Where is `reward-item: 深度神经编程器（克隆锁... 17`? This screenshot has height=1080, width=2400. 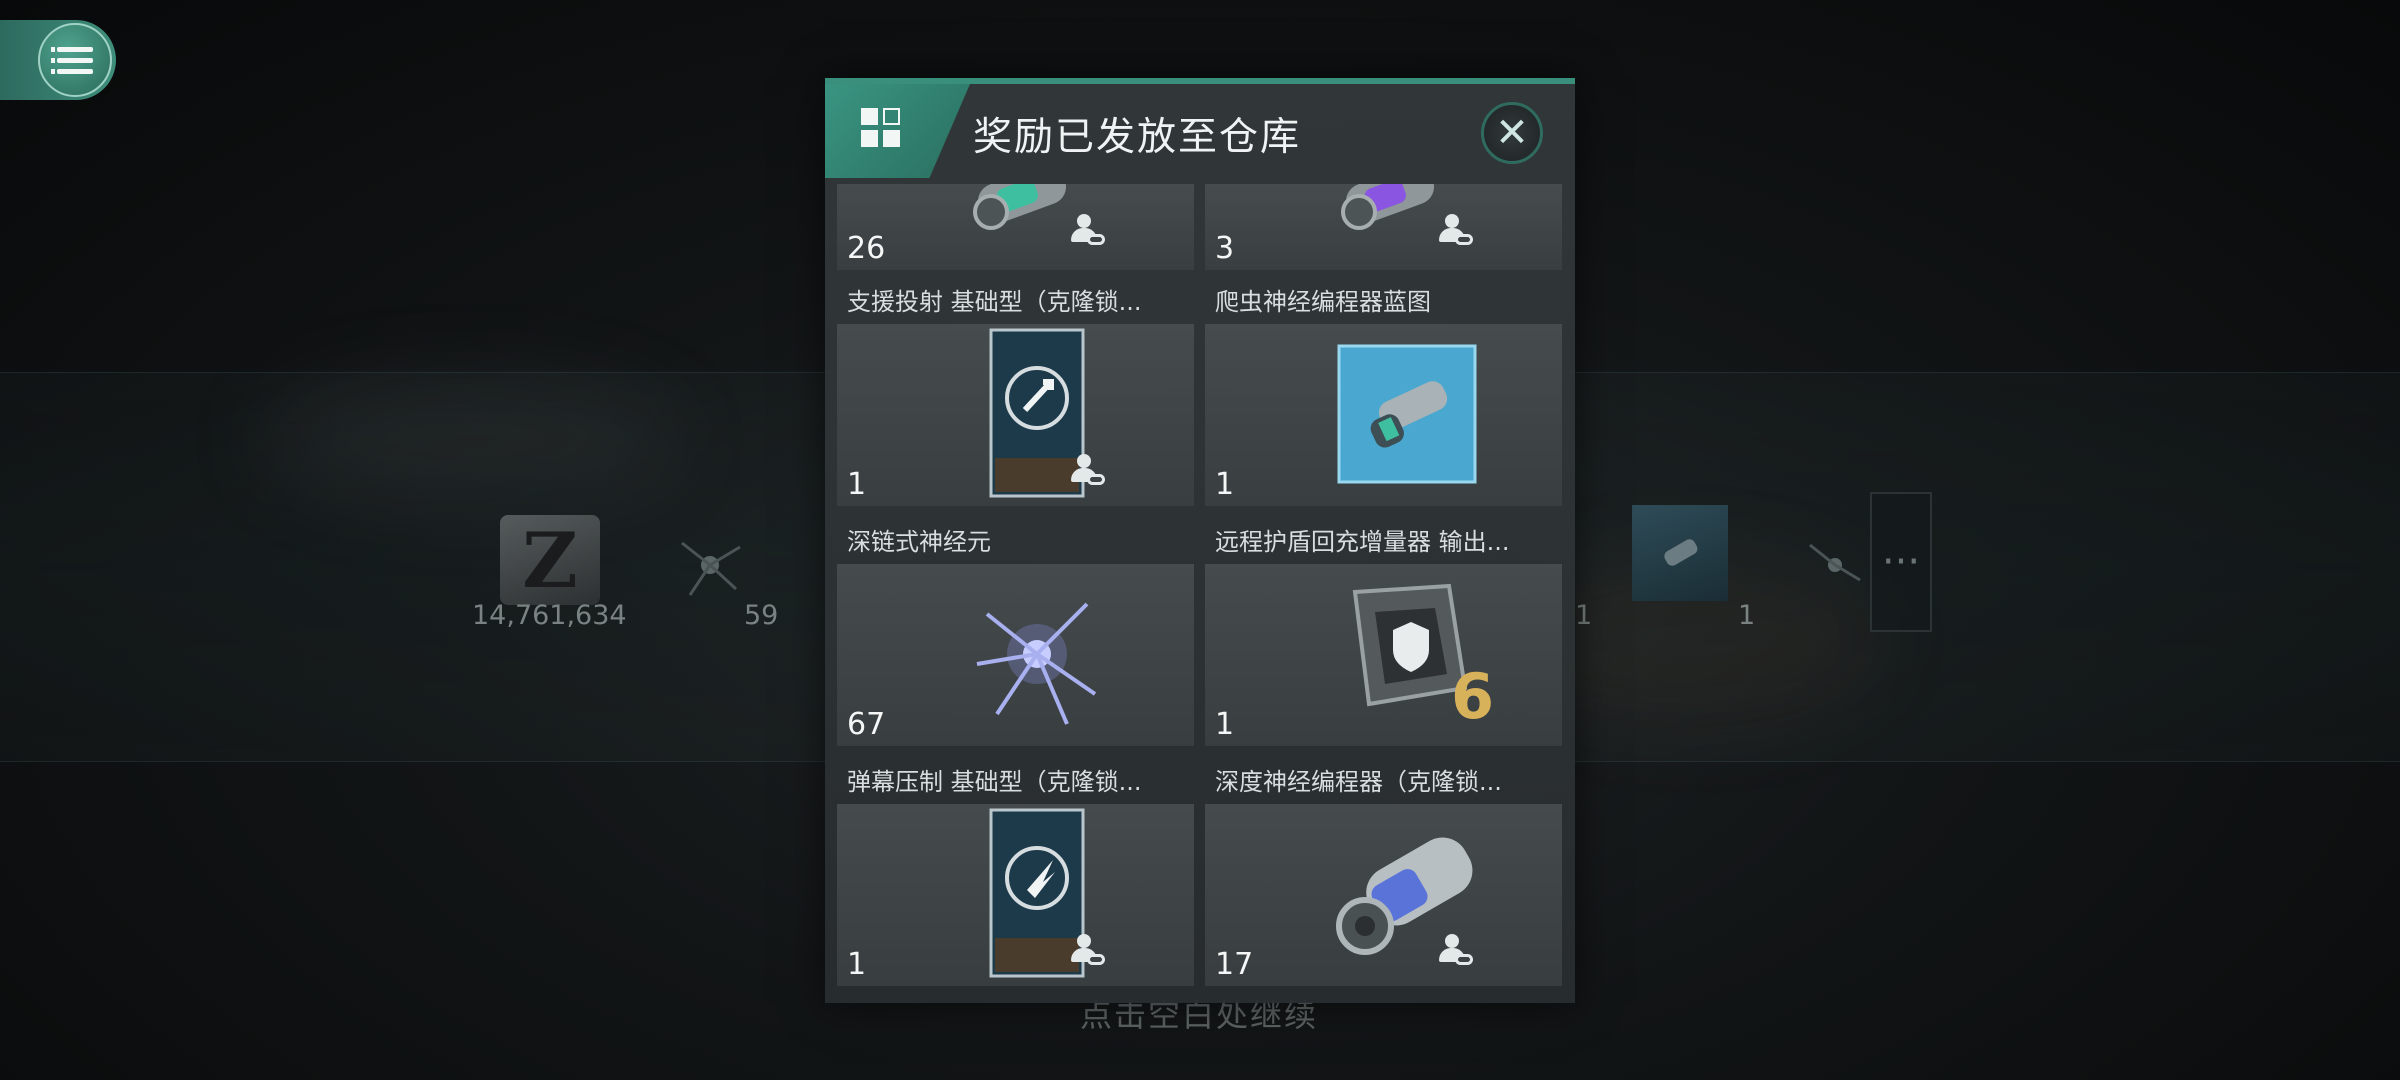
reward-item: 深度神经编程器（克隆锁... 17 is located at coordinates (1383, 873).